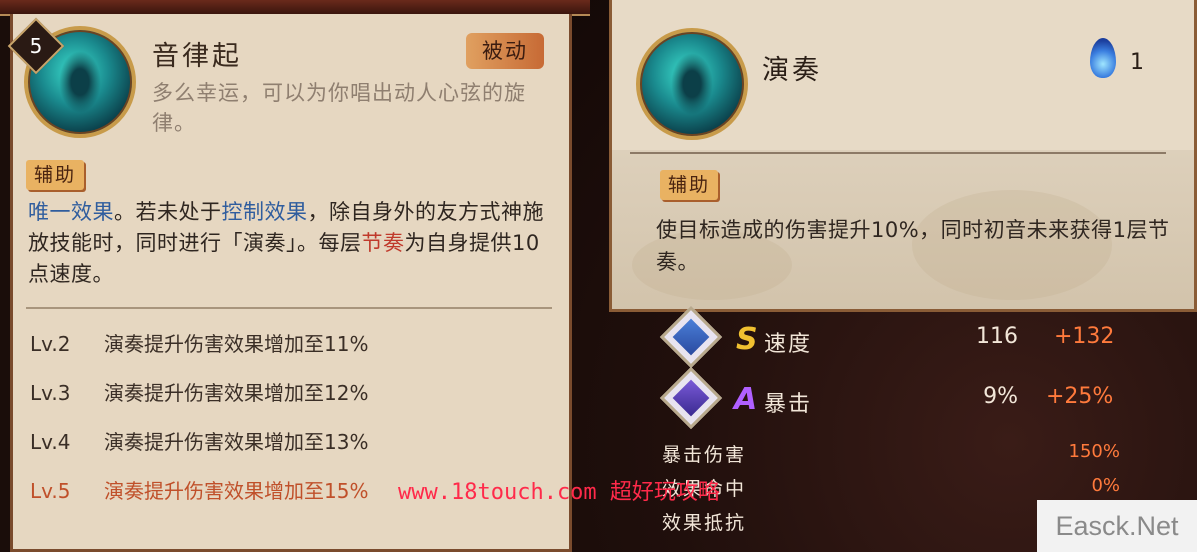 The image size is (1197, 552). What do you see at coordinates (1080, 396) in the screenshot?
I see `crit-bonus-value: +25%` at bounding box center [1080, 396].